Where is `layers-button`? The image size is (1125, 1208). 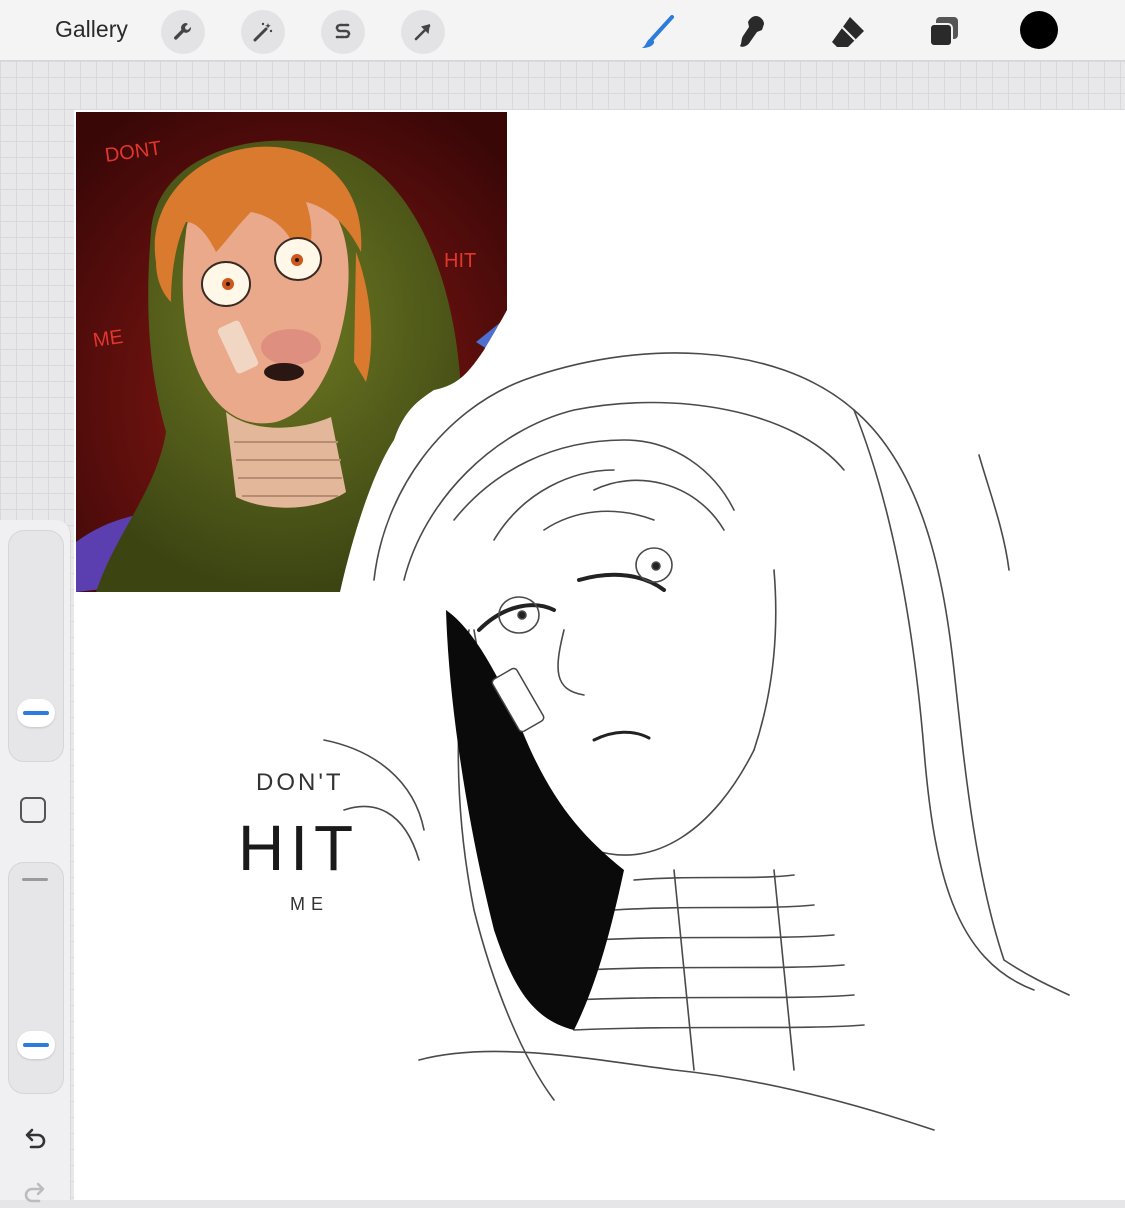
layers-button is located at coordinates (944, 32).